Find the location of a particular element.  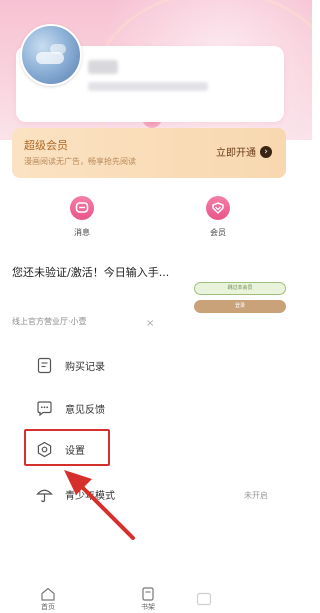

settings-highlight-box is located at coordinates (67, 447).